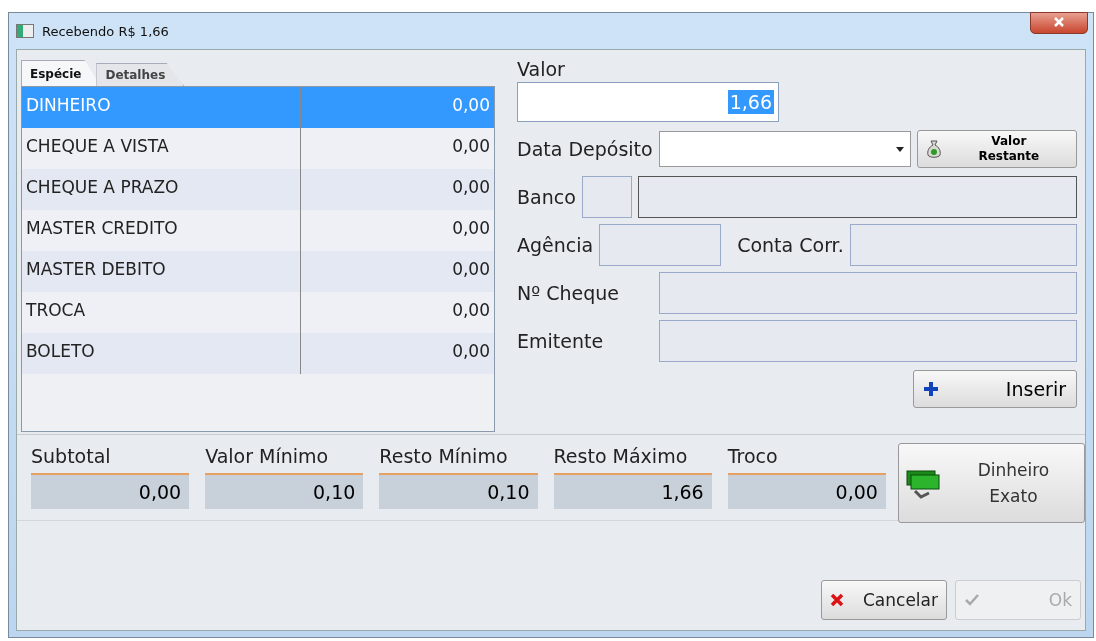 This screenshot has height=641, width=1096. Describe the element at coordinates (258, 271) in the screenshot. I see `payment-row: MASTER DEBITO 0,00` at that location.